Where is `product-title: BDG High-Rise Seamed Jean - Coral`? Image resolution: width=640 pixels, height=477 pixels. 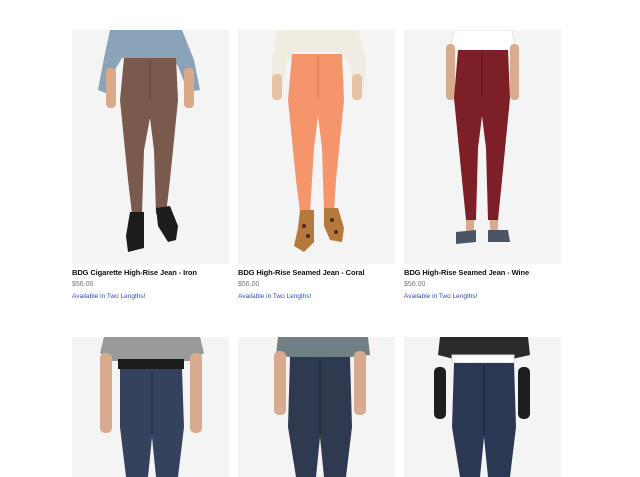 product-title: BDG High-Rise Seamed Jean - Coral is located at coordinates (316, 272).